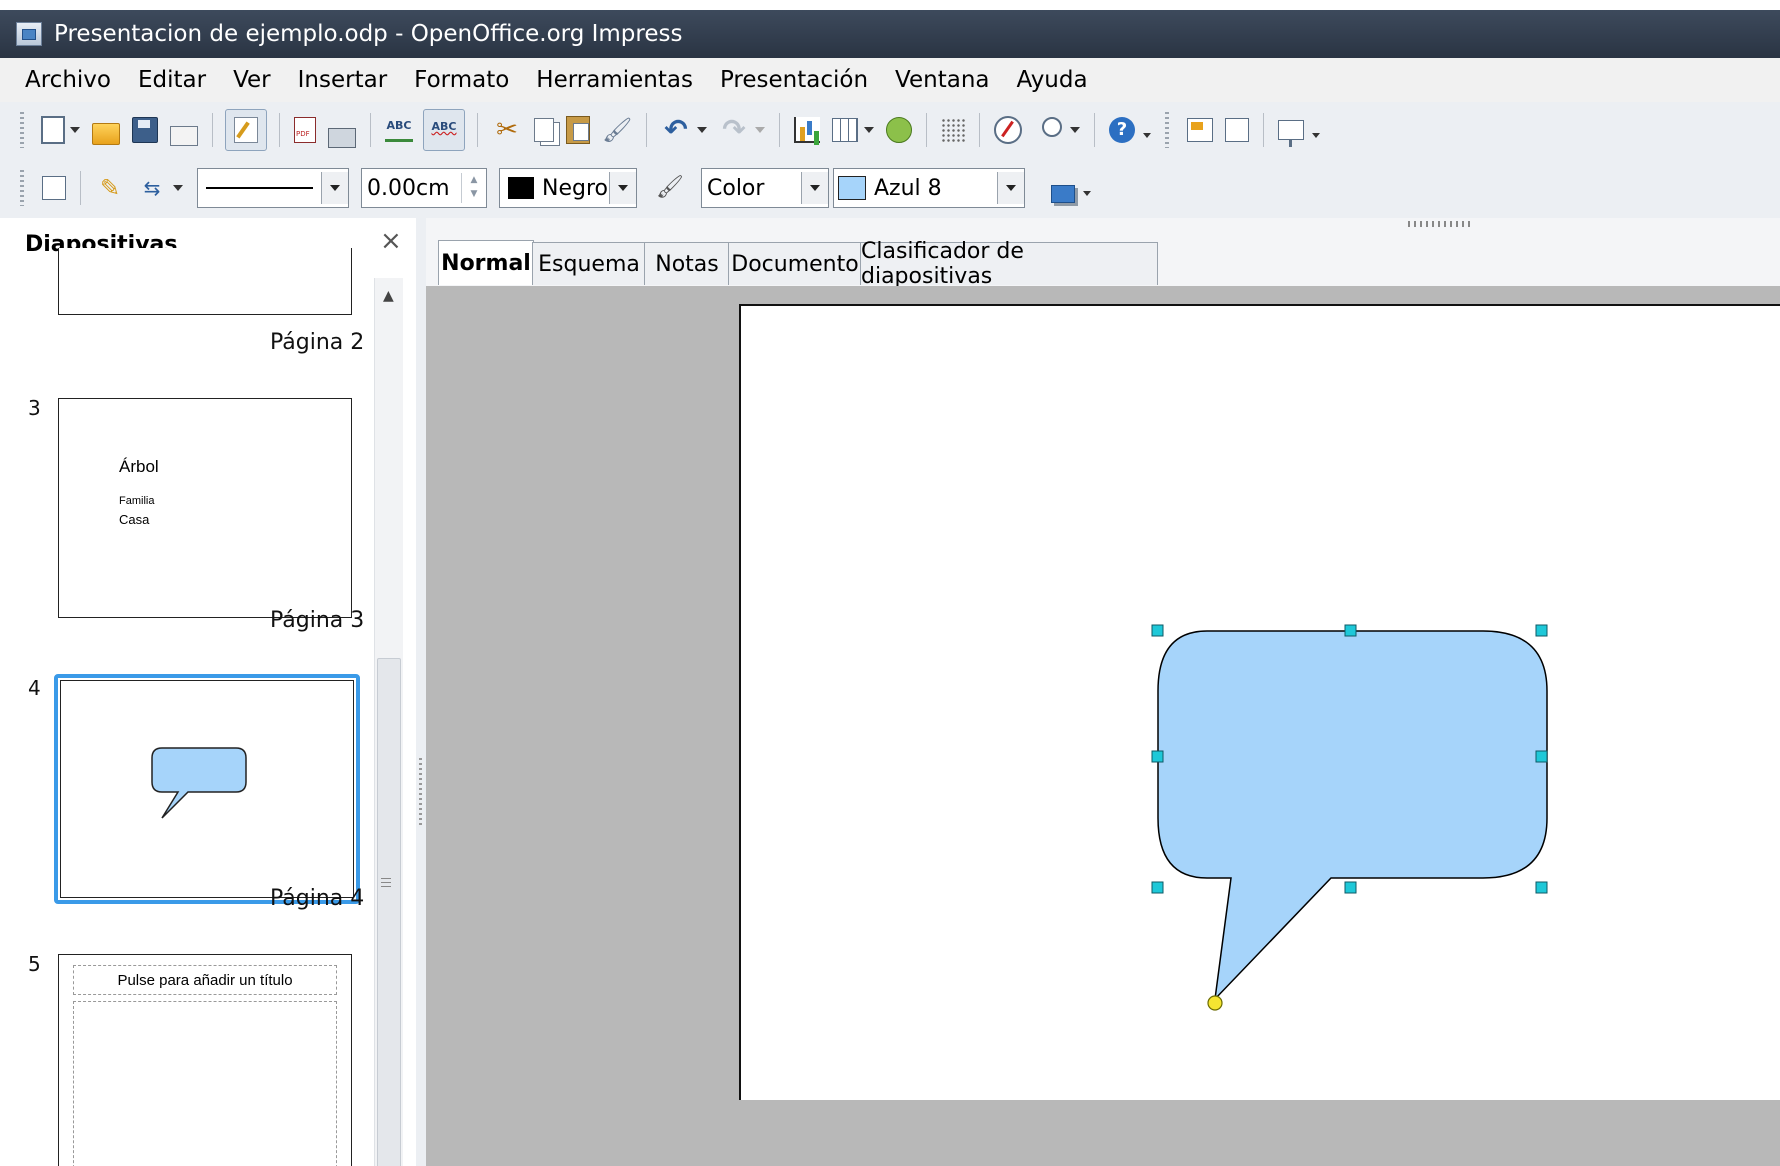 Image resolution: width=1780 pixels, height=1166 pixels. Describe the element at coordinates (246, 130) in the screenshot. I see `edit-file-button` at that location.